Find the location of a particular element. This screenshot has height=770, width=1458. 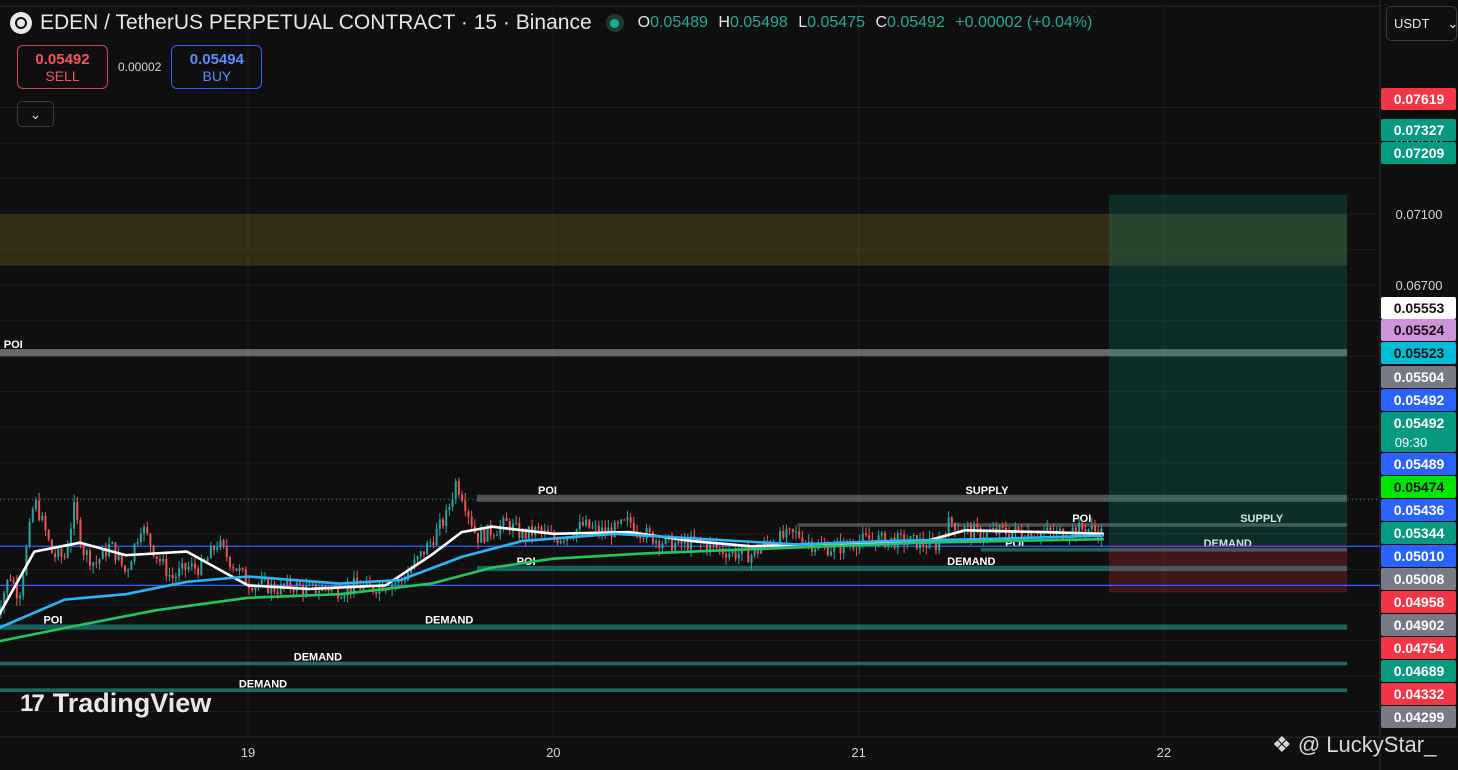

price-badge-label: 0.05008 is located at coordinates (1419, 579).